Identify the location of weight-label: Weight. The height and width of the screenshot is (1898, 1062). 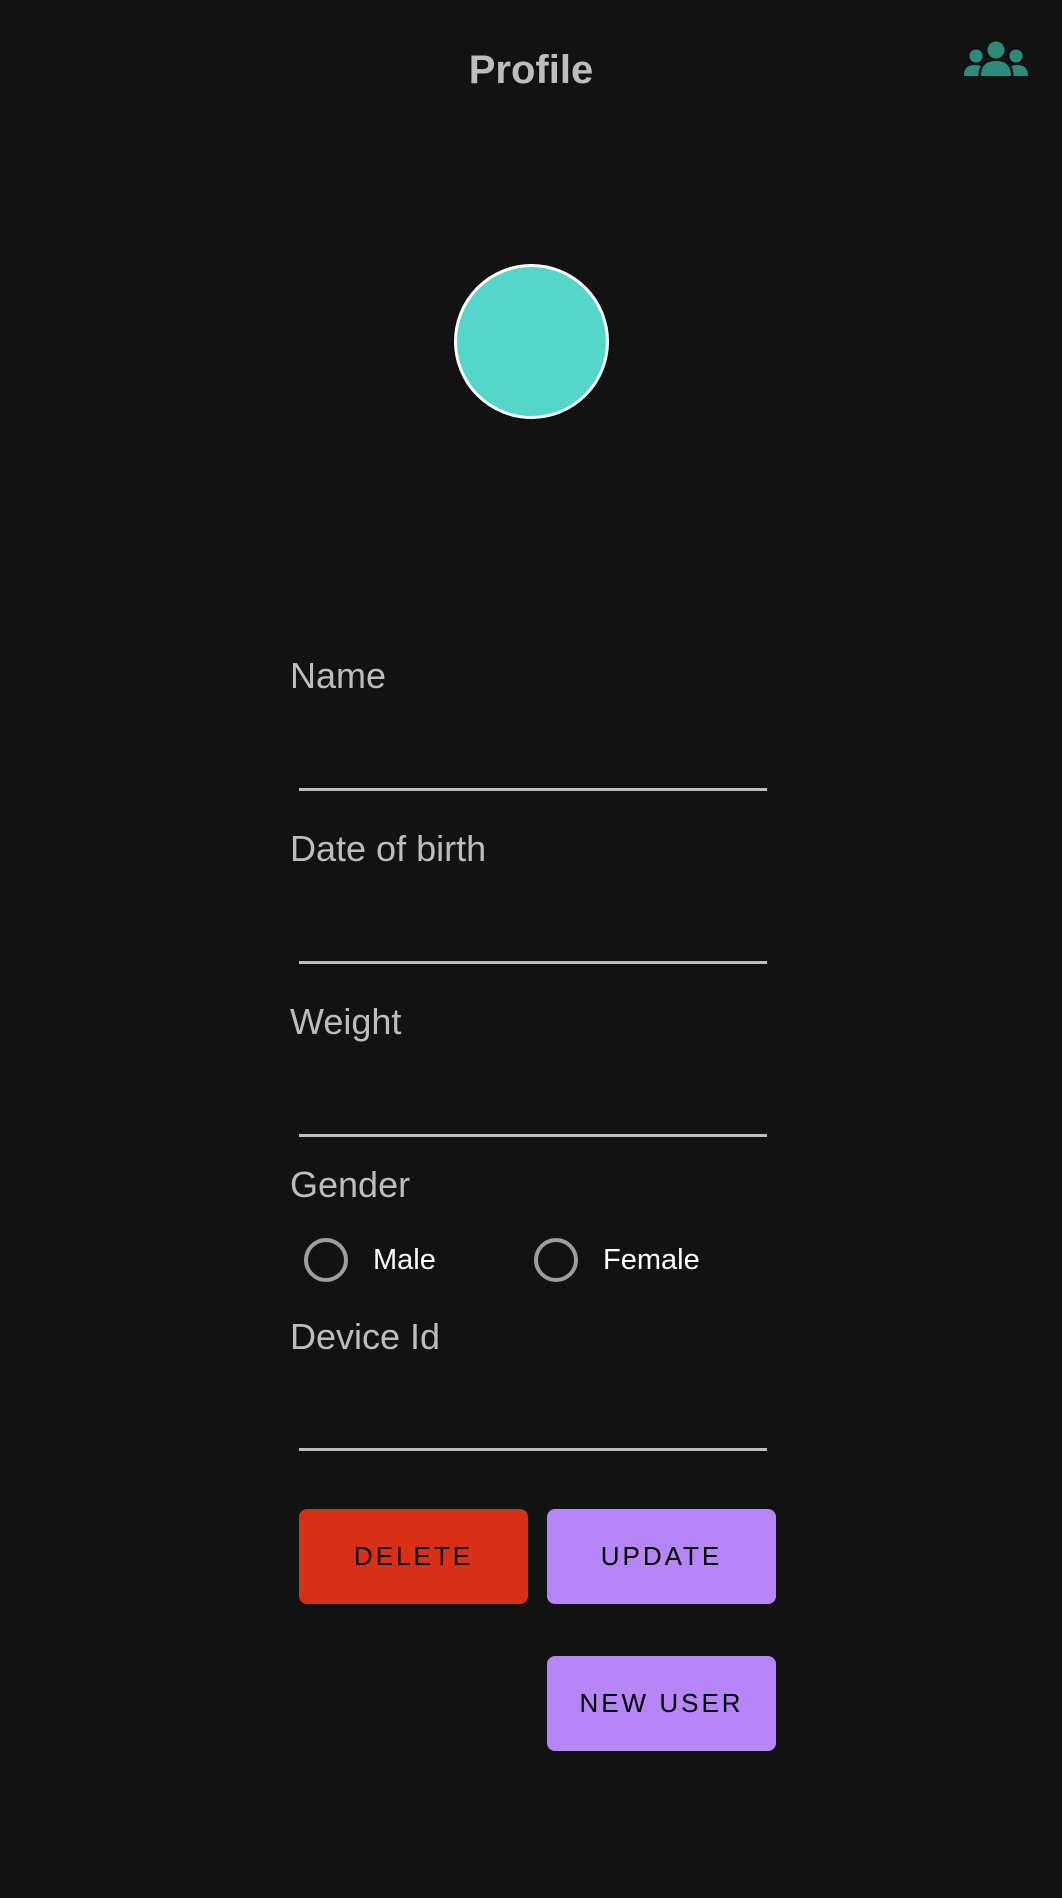
(346, 1021).